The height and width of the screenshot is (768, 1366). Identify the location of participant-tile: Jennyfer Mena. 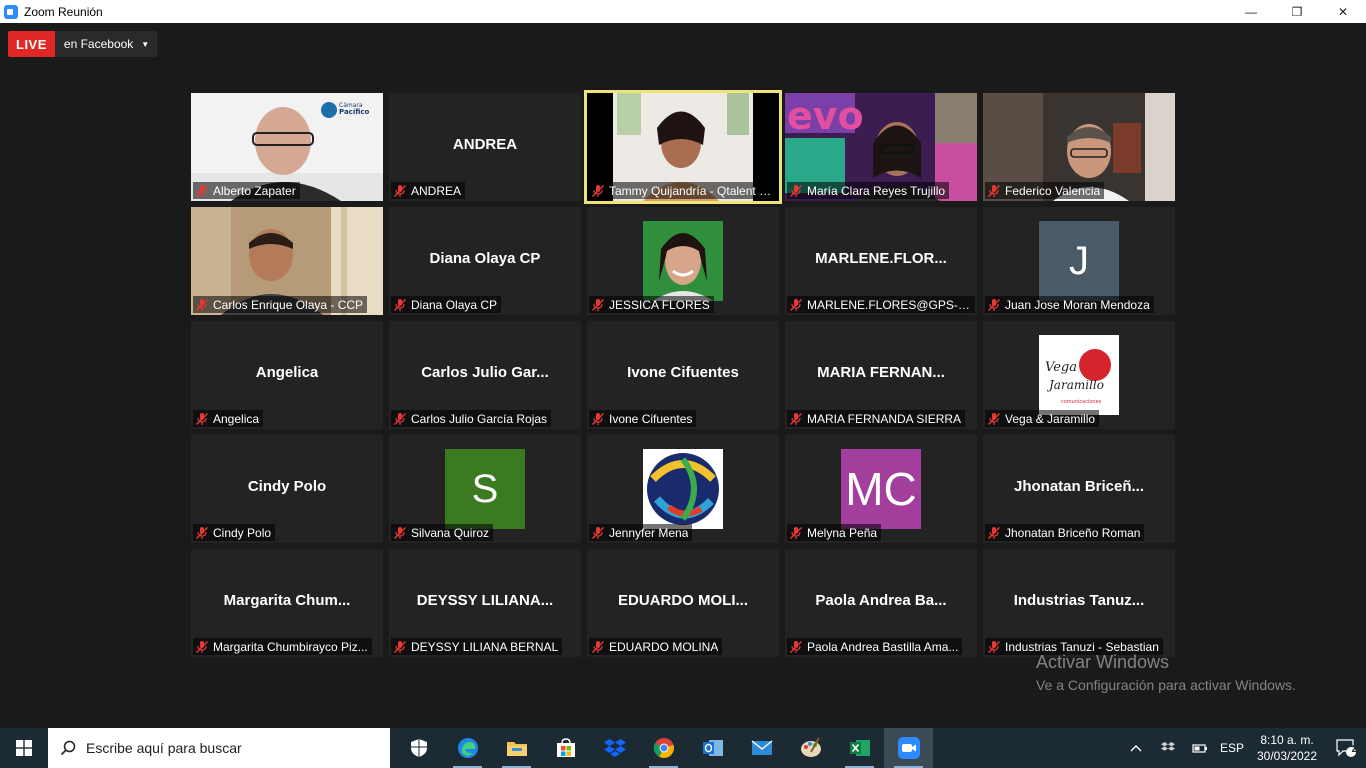
(683, 489).